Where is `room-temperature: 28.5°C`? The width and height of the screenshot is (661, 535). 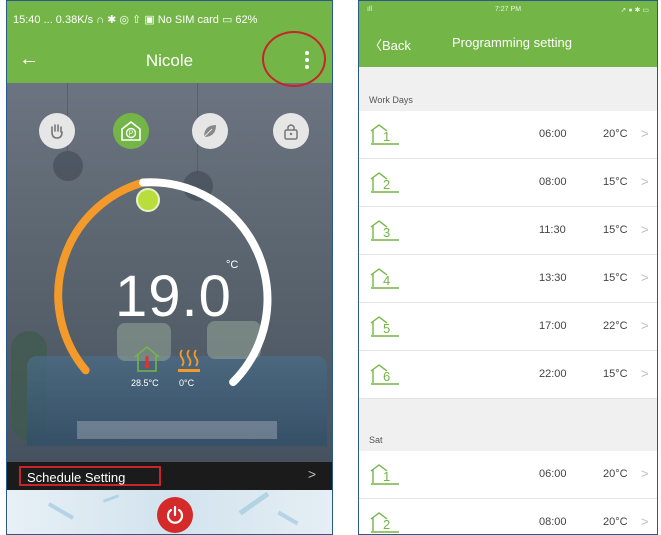 room-temperature: 28.5°C is located at coordinates (145, 383).